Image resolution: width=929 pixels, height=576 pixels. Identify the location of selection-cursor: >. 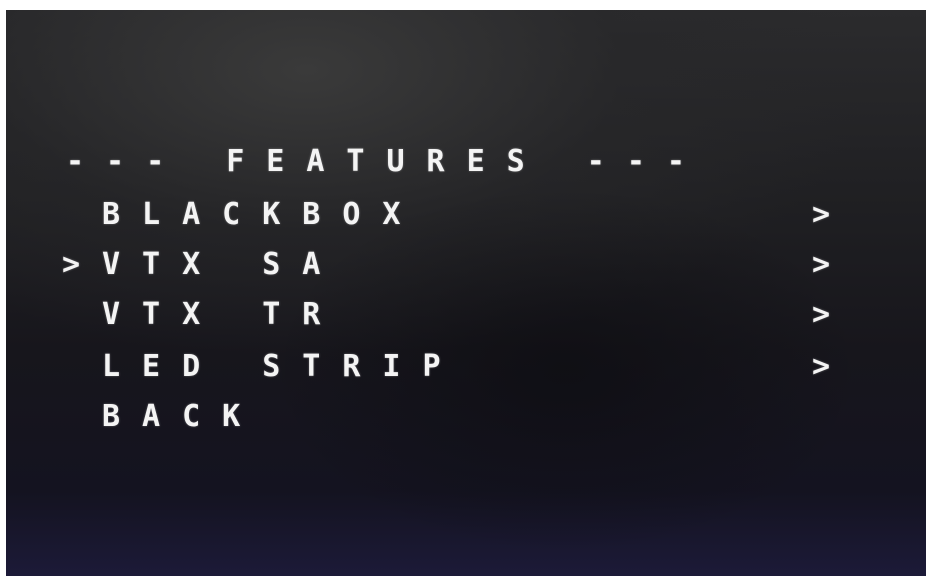
(71, 264).